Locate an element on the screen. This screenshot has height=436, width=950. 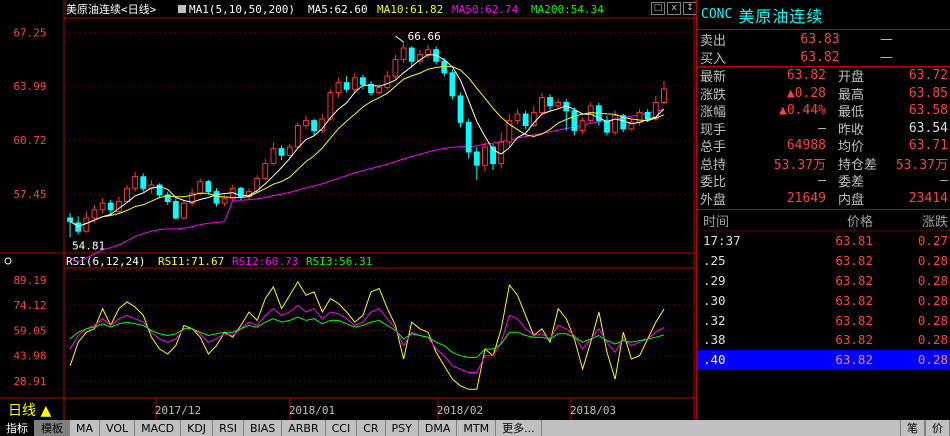
y-tick-label: 60.72 is located at coordinates (29, 140).